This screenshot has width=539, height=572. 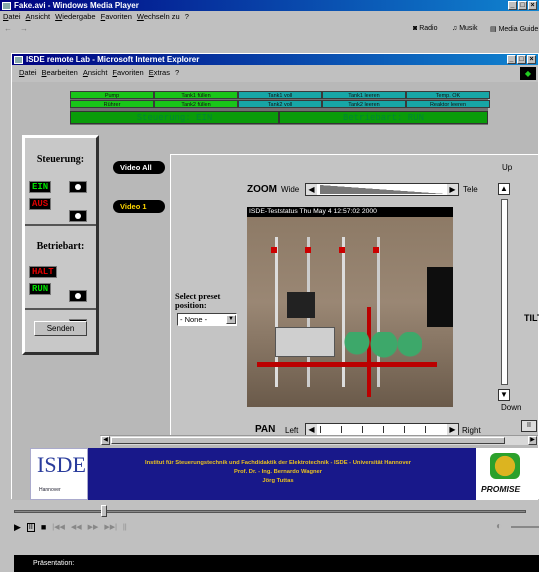 I want to click on zoom-slider: ◀ ▶, so click(x=382, y=189).